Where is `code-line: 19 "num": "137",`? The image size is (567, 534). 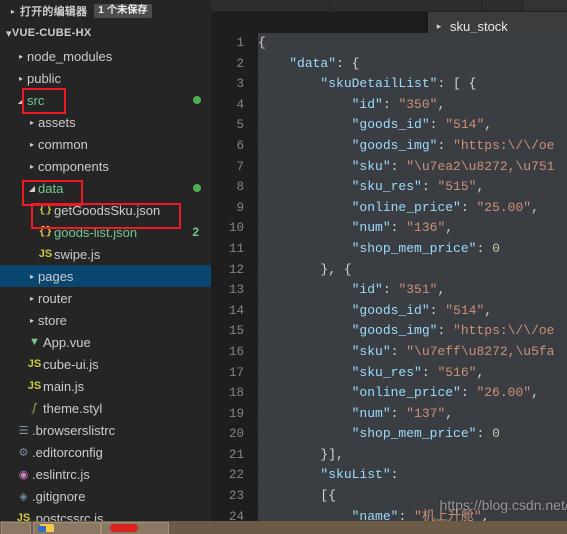
code-line: 19 "num": "137", is located at coordinates (389, 414).